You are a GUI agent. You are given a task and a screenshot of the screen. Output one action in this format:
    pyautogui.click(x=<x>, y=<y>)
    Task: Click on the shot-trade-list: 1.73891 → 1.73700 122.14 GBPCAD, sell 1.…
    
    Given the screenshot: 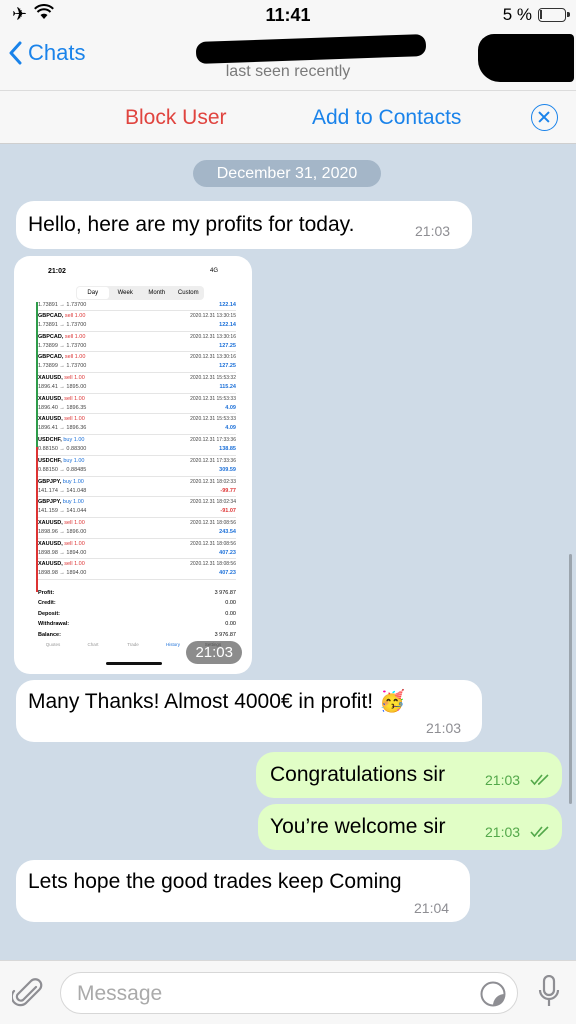 What is the action you would take?
    pyautogui.click(x=137, y=441)
    